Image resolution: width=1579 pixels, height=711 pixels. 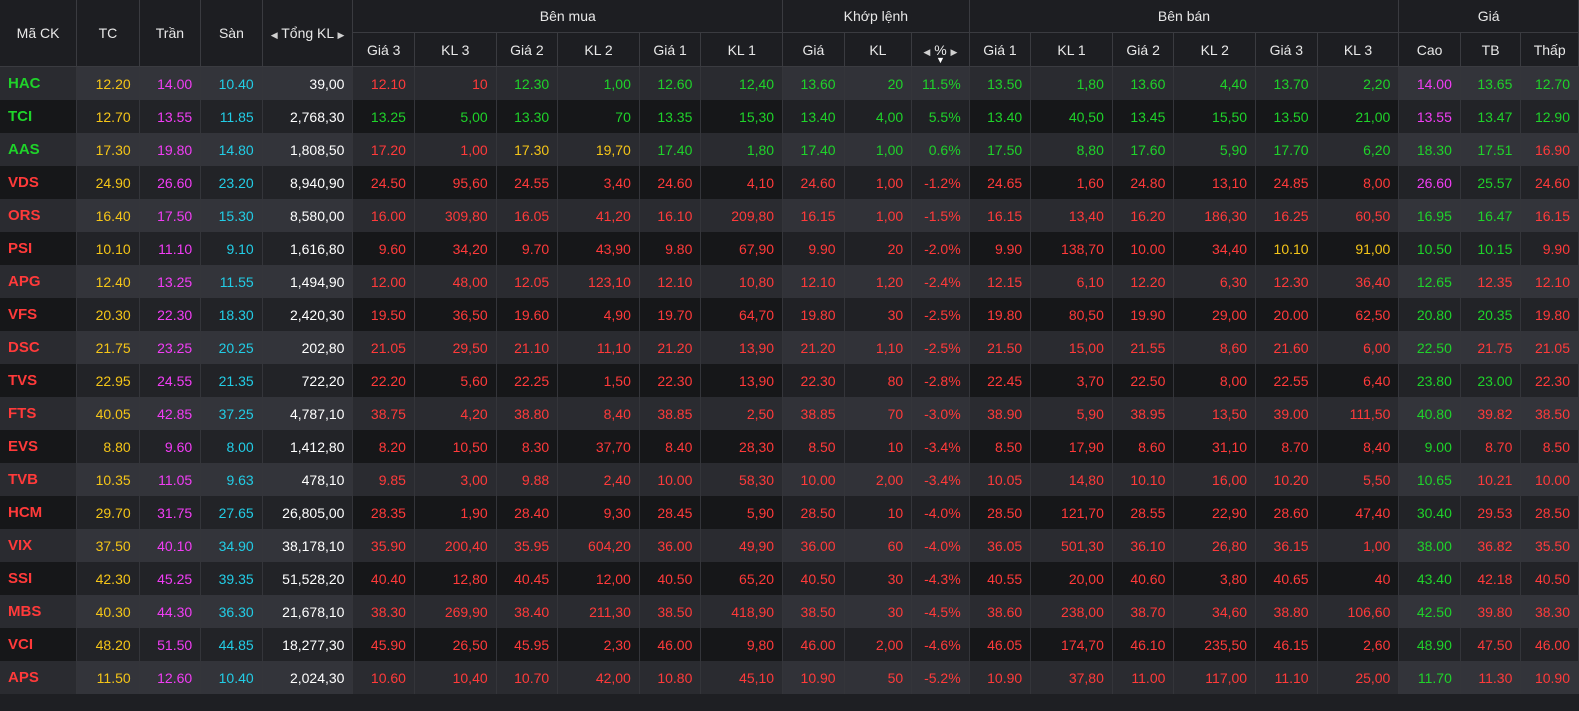 I want to click on sell-price3-cell: 36.15, so click(x=1286, y=545).